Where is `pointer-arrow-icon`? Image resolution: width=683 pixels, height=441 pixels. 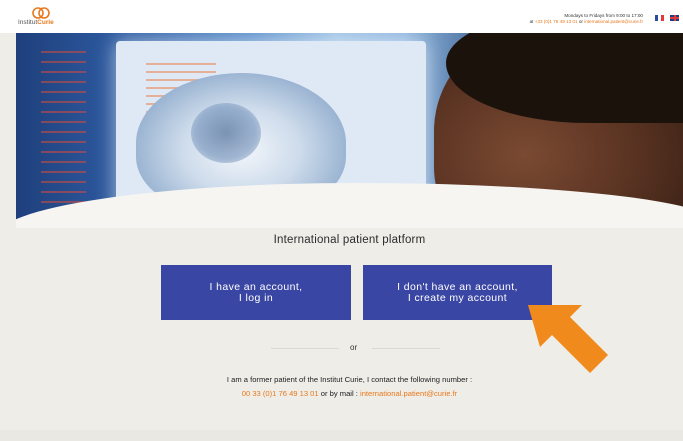
pointer-arrow-icon is located at coordinates (568, 339).